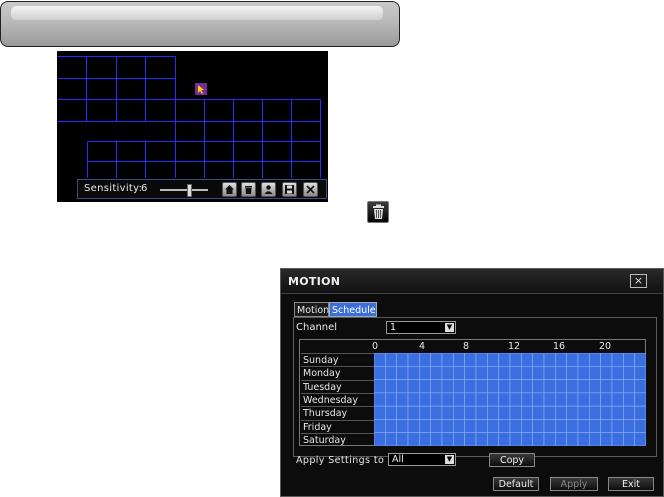  I want to click on channel-select: 1 ▼, so click(421, 327).